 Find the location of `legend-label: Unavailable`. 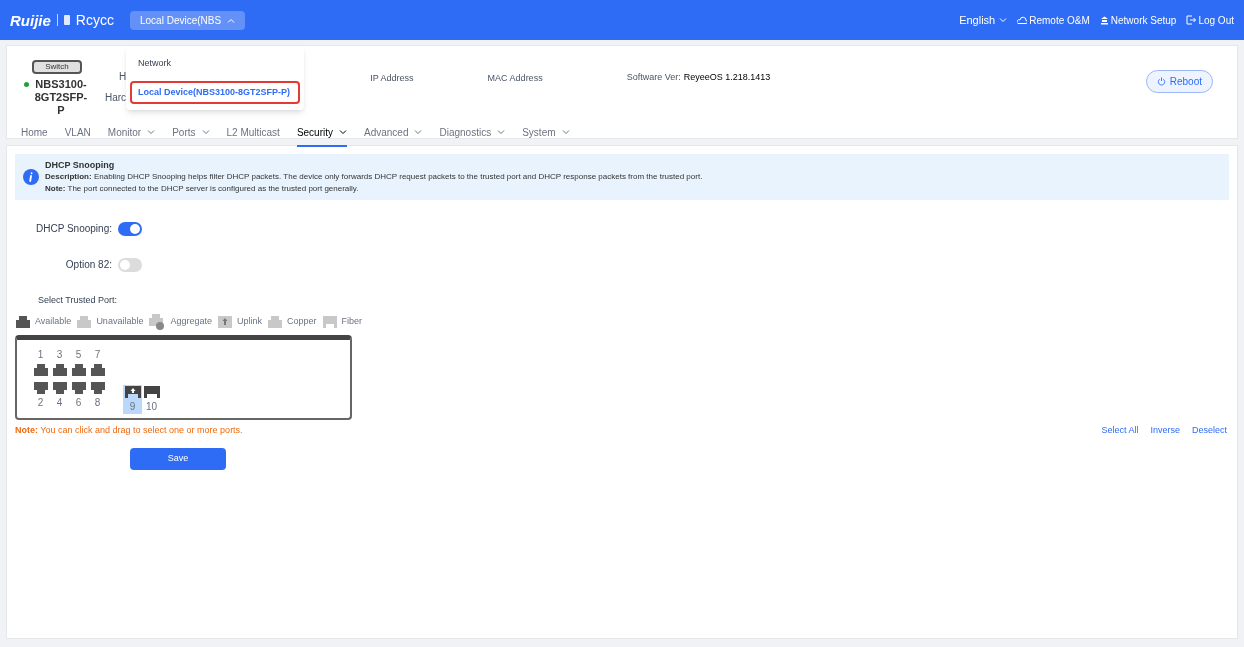

legend-label: Unavailable is located at coordinates (120, 321).